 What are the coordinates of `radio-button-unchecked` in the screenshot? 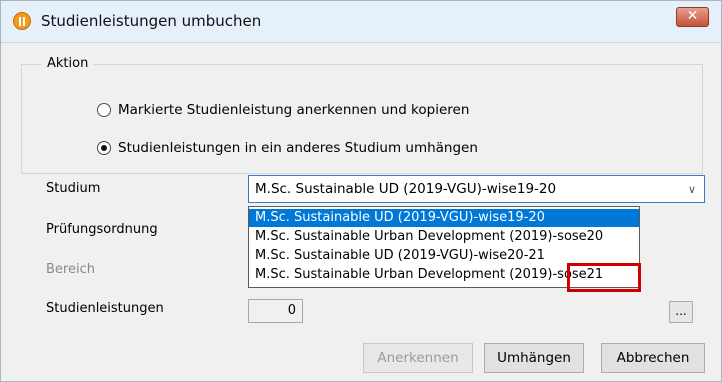 It's located at (104, 110).